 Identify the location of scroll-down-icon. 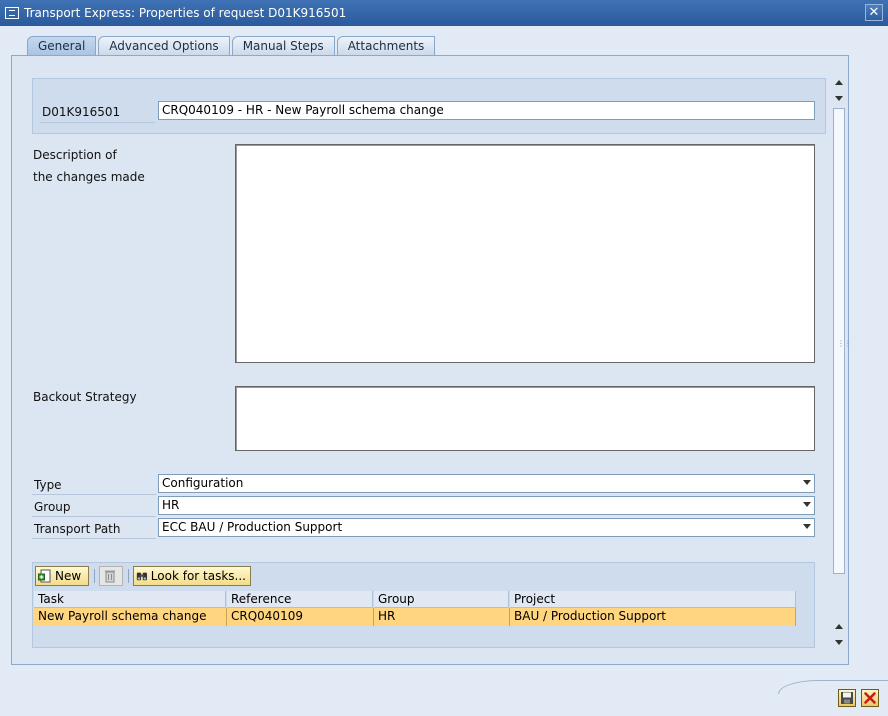
(839, 642).